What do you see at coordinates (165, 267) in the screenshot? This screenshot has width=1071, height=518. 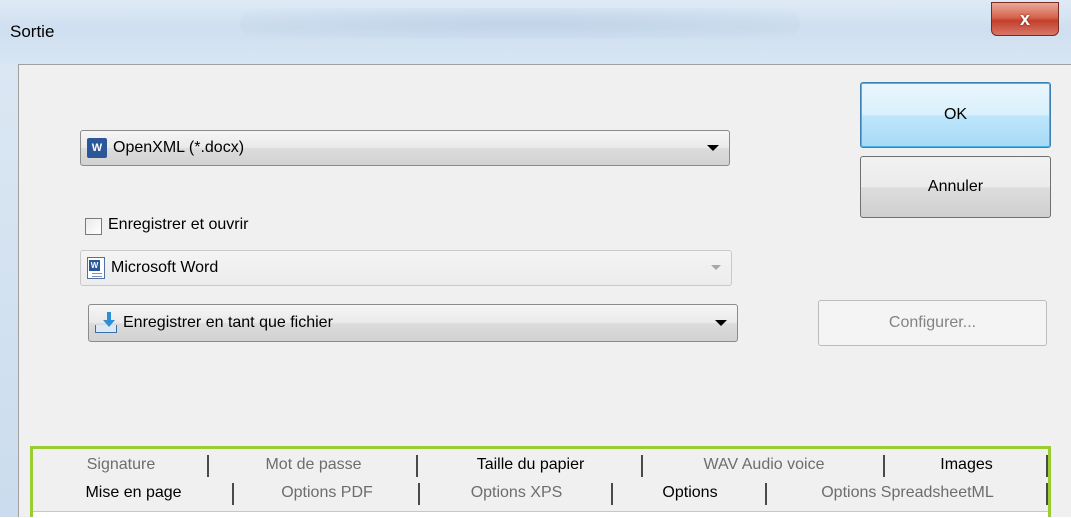 I see `application-dropdown-value: Microsoft Word` at bounding box center [165, 267].